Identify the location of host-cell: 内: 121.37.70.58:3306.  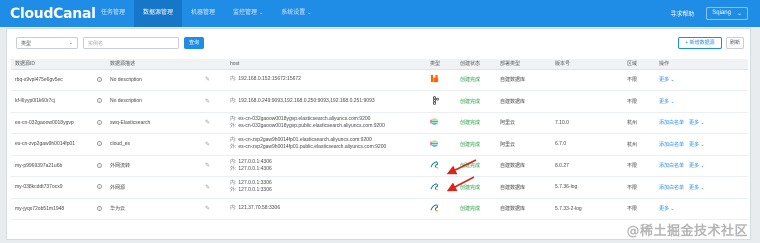
(326, 209).